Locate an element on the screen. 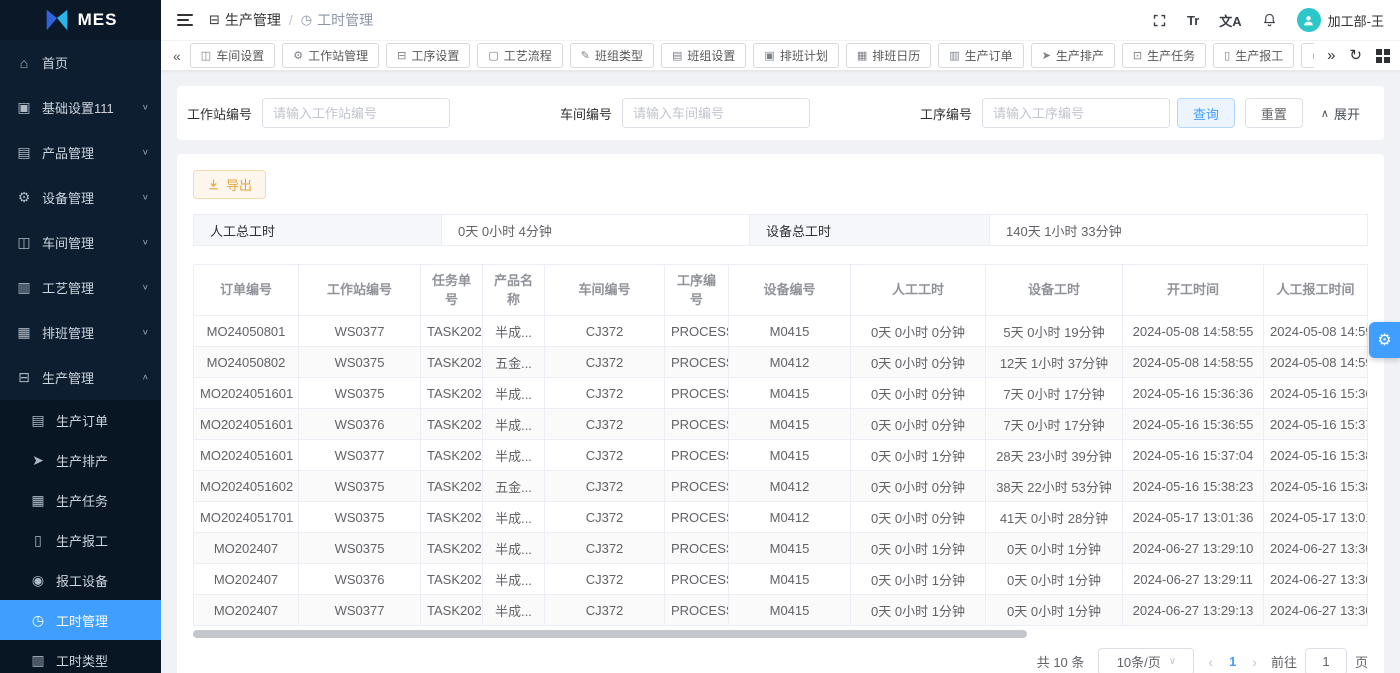 The width and height of the screenshot is (1400, 673). refresh-icon: ↻ is located at coordinates (1355, 55).